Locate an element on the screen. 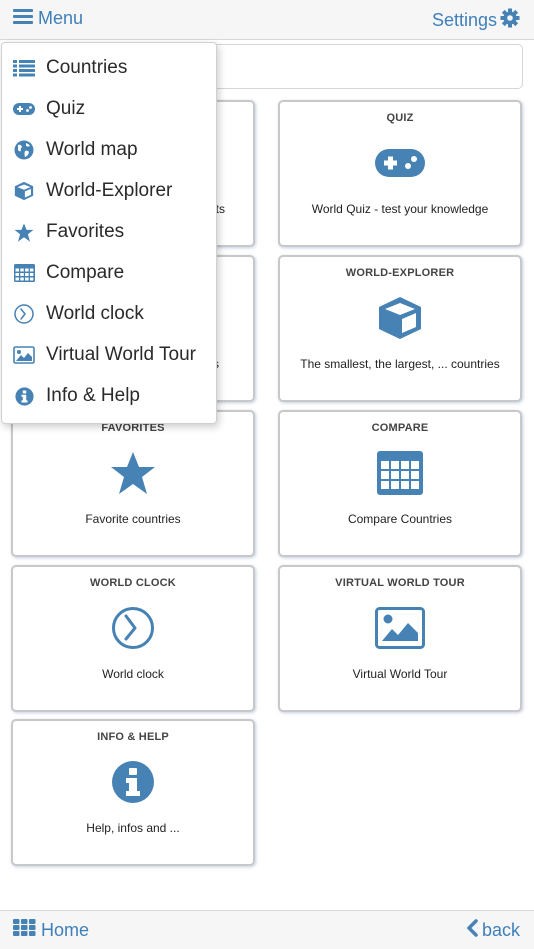 Image resolution: width=534 pixels, height=949 pixels. chevron-left-icon is located at coordinates (472, 930).